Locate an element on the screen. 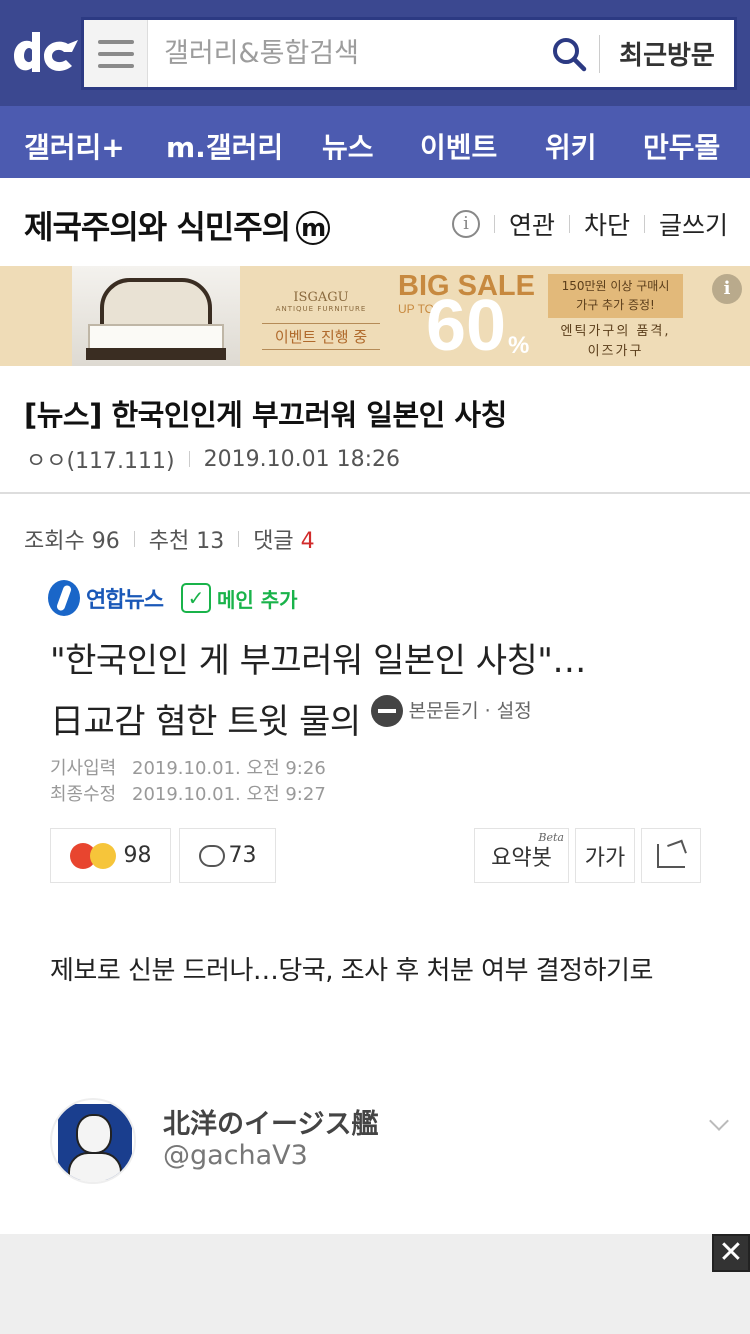 This screenshot has height=1334, width=750. beta-label: Beta is located at coordinates (551, 837).